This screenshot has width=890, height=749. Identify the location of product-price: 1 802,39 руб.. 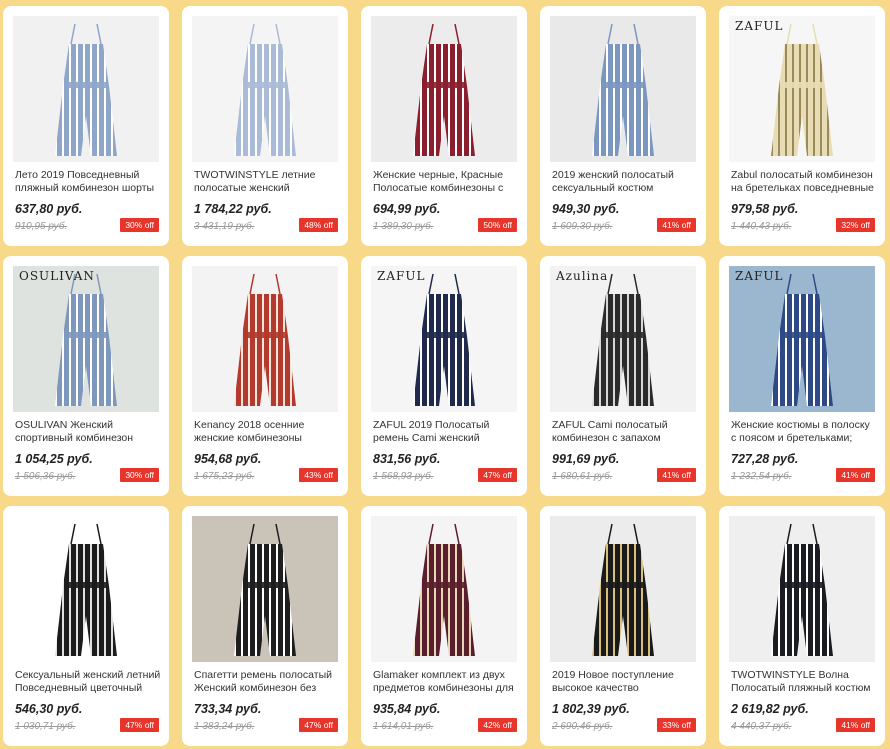
(591, 709).